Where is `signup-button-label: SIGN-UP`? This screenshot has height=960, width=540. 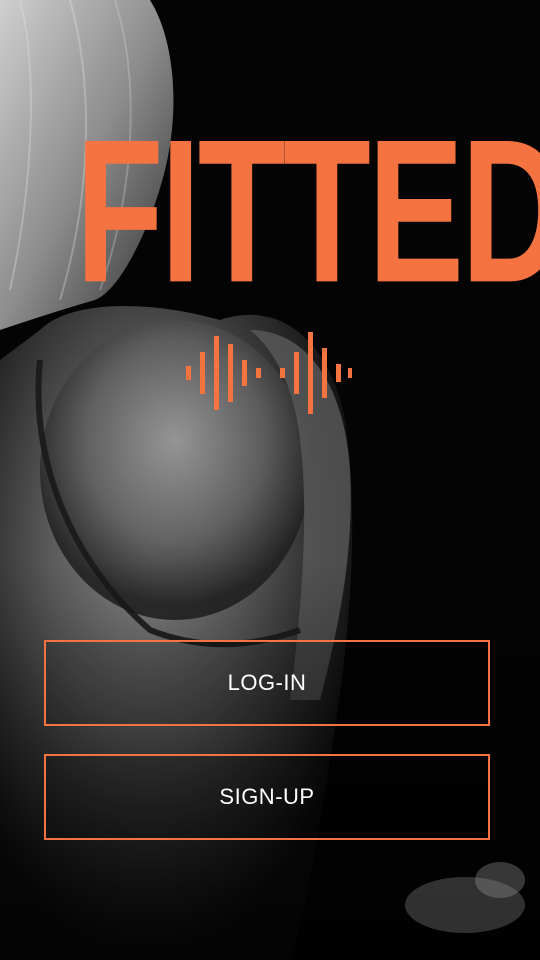 signup-button-label: SIGN-UP is located at coordinates (267, 796).